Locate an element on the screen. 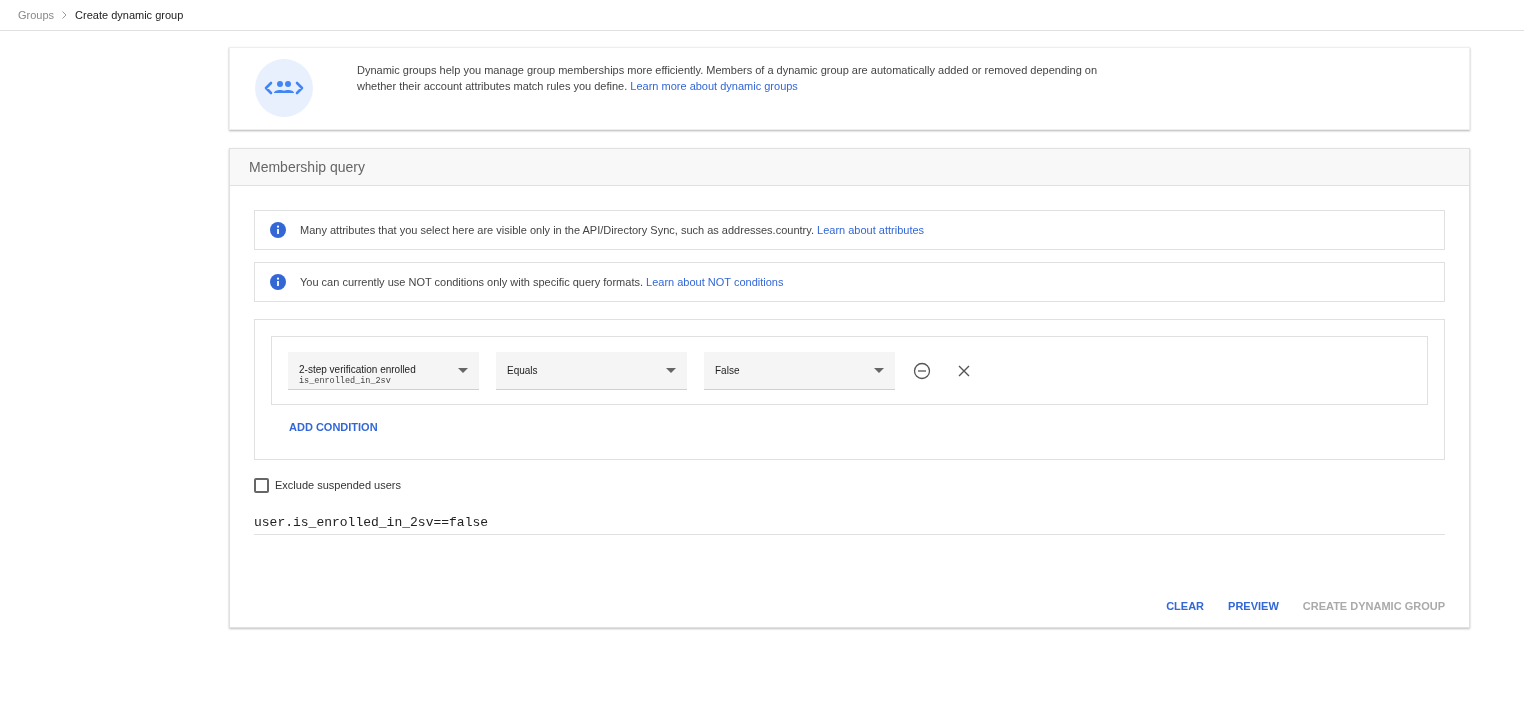 The width and height of the screenshot is (1524, 706). value-value: False is located at coordinates (727, 370).